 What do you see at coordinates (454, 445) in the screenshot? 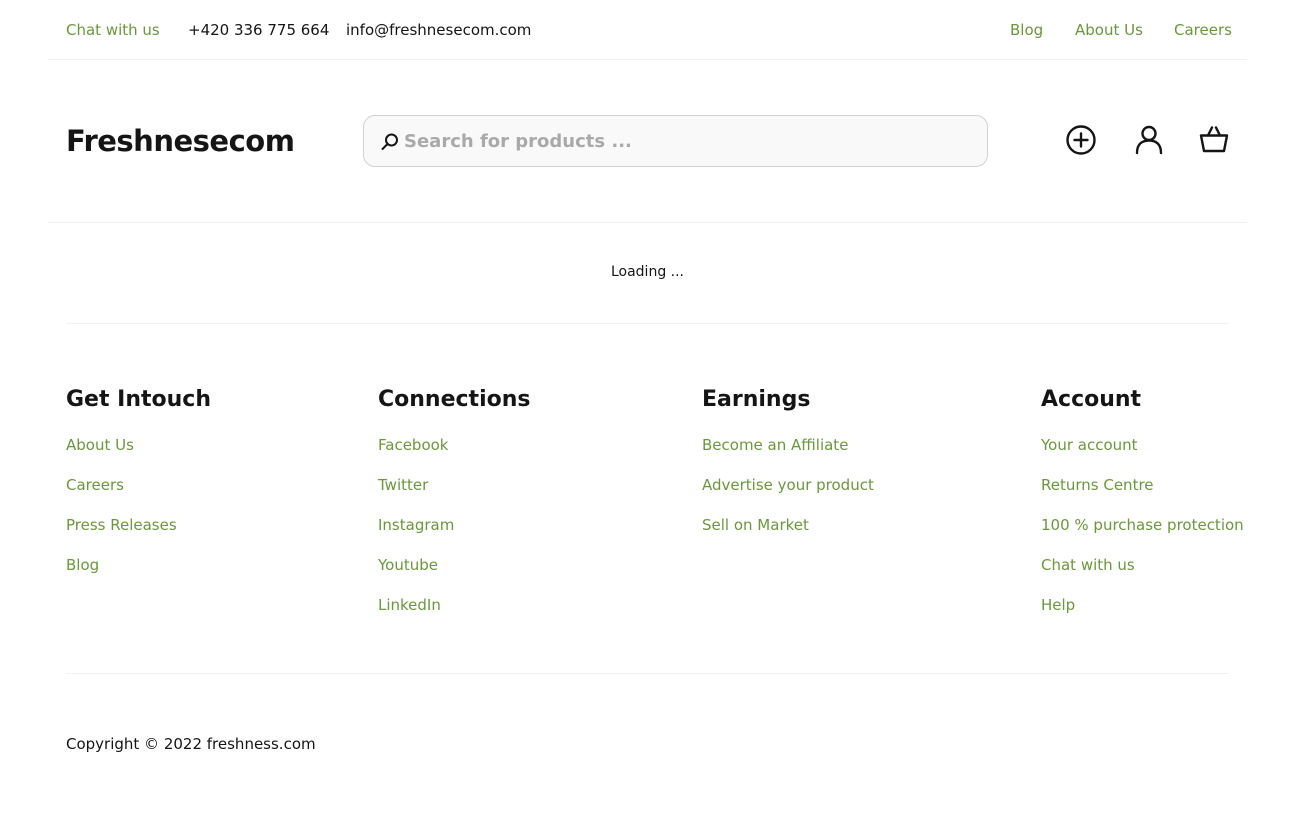
I see `footer-link-facebook: Facebook` at bounding box center [454, 445].